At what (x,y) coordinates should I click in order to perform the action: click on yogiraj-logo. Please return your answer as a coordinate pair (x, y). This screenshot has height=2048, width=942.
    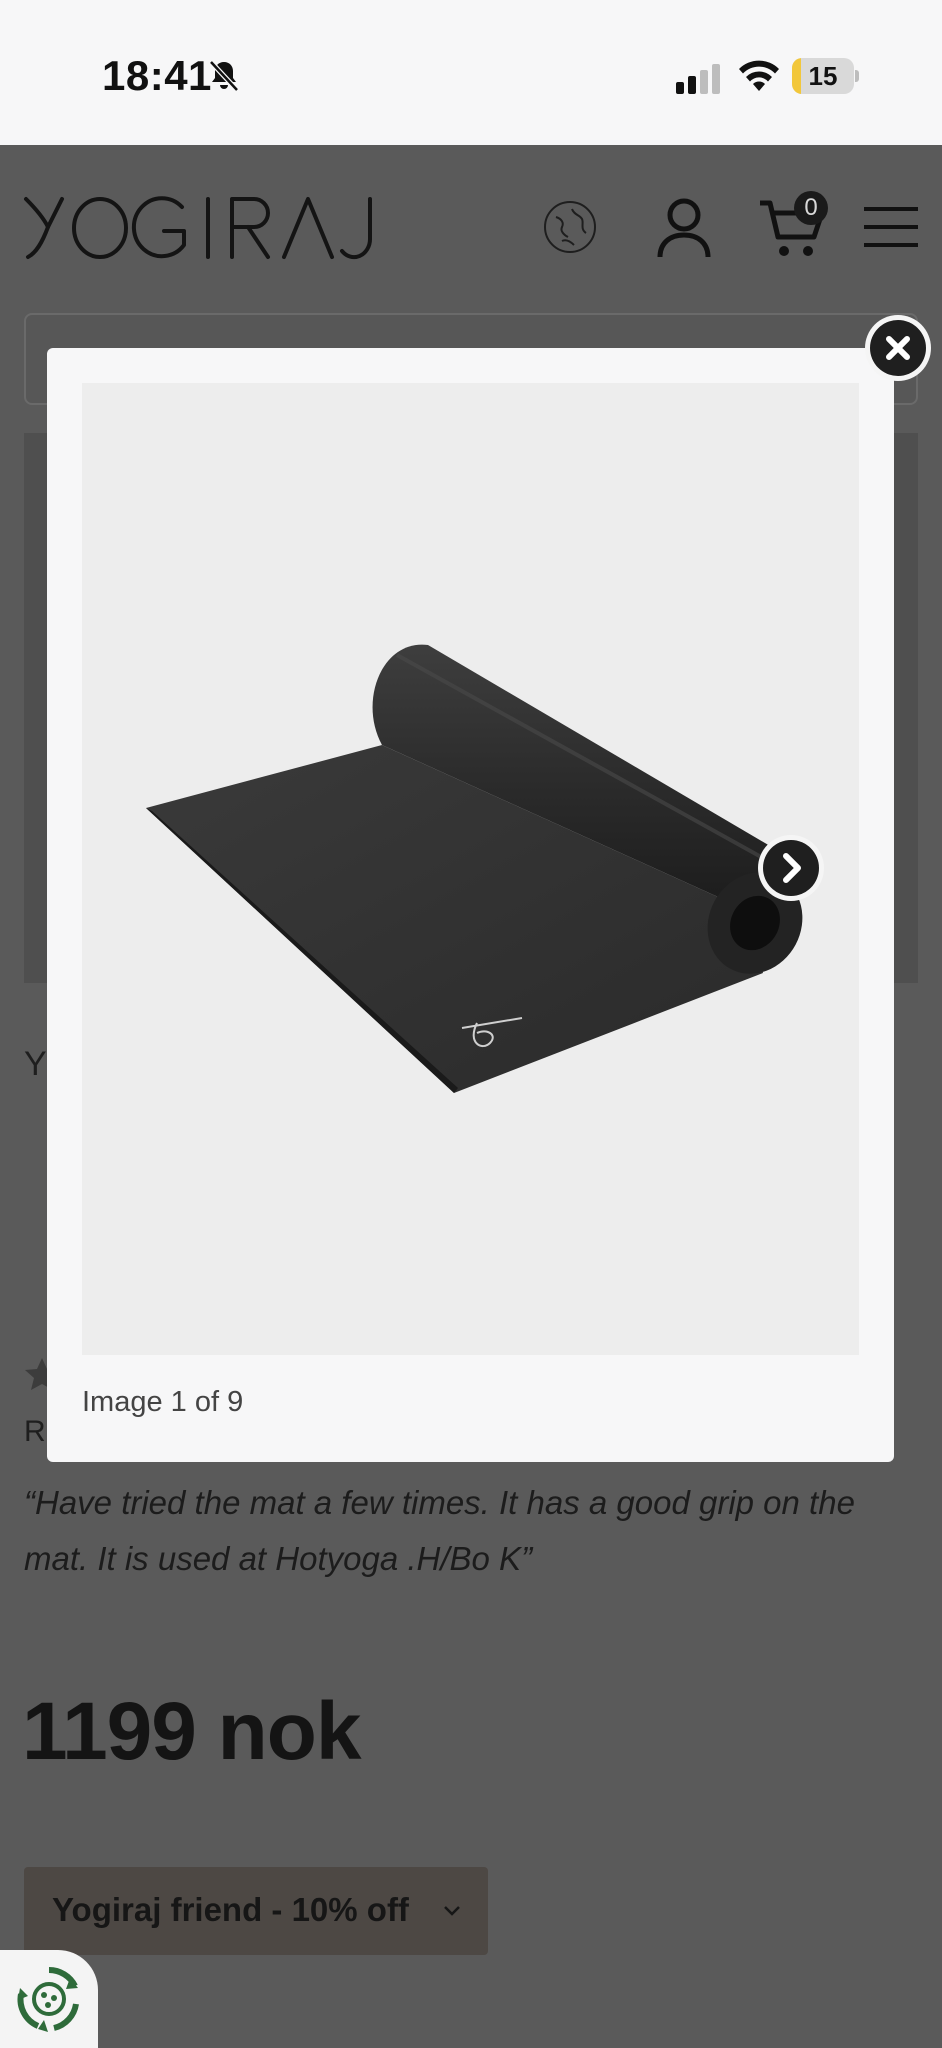
    Looking at the image, I should click on (199, 228).